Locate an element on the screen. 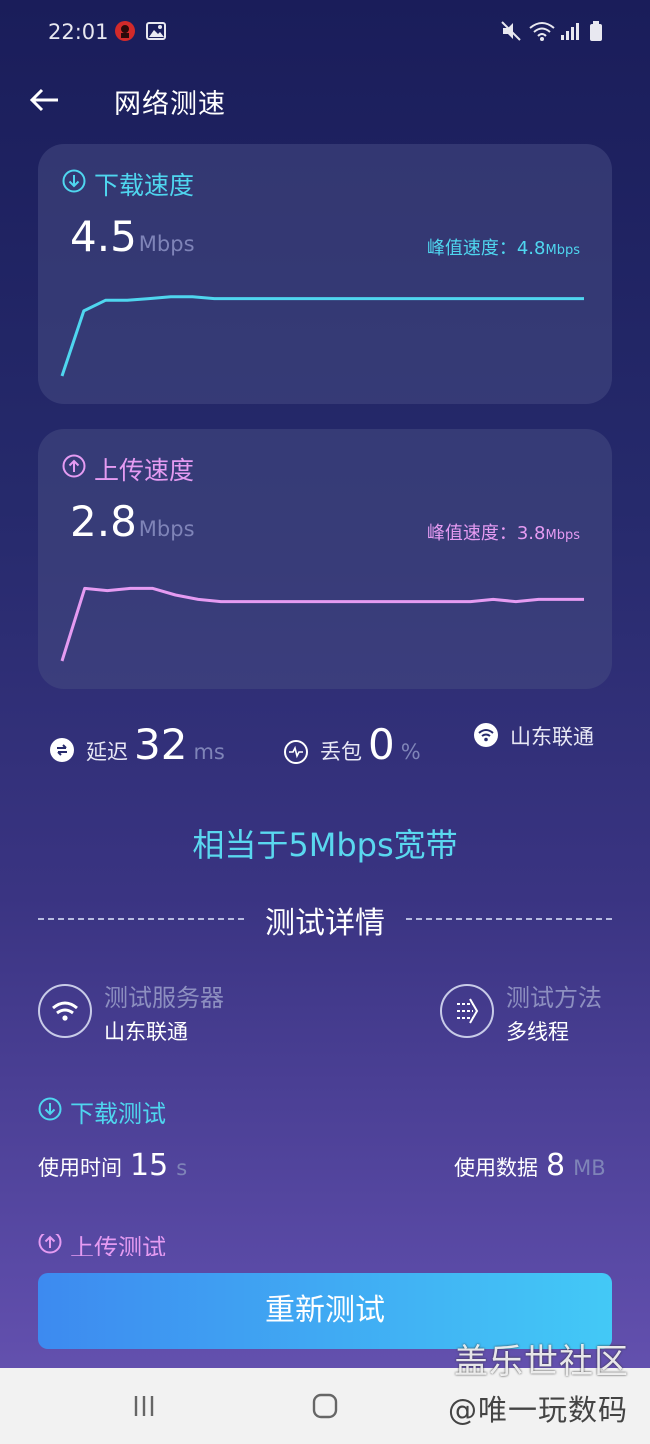 Image resolution: width=650 pixels, height=1444 pixels. isp-stat: 山东联通 is located at coordinates (534, 735).